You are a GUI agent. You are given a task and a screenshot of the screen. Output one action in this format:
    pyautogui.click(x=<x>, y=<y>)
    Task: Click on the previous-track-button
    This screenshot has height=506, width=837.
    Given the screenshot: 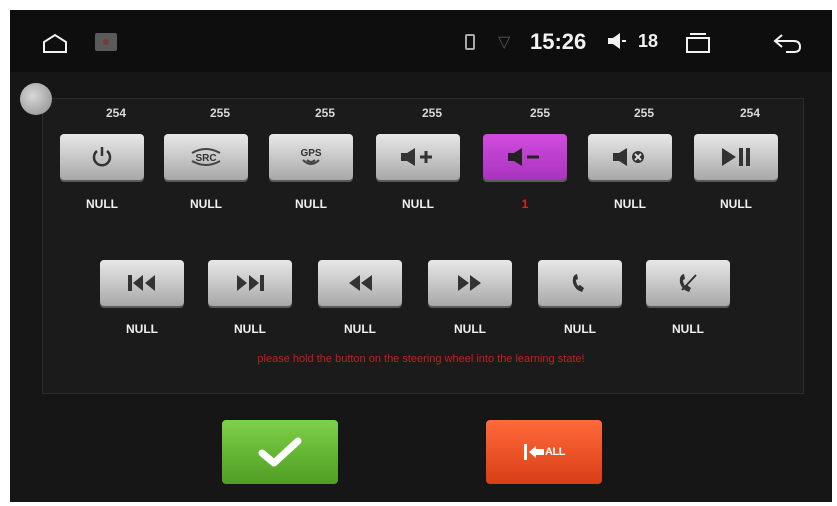 What is the action you would take?
    pyautogui.click(x=142, y=283)
    